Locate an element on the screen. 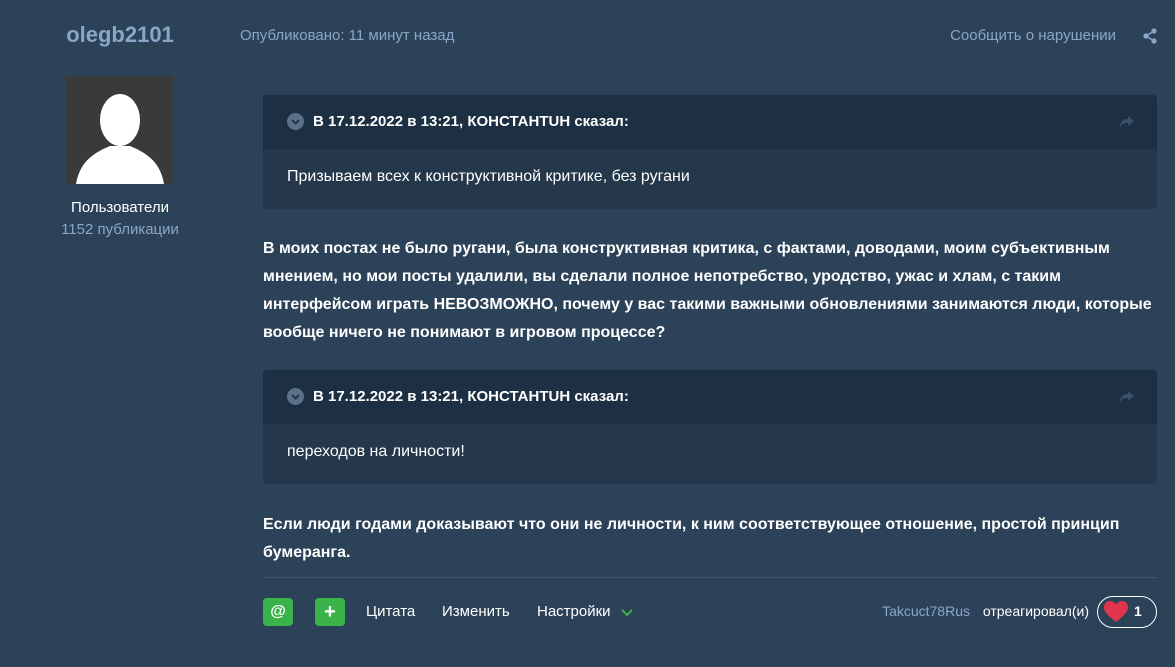  options-label: Настройки is located at coordinates (574, 611).